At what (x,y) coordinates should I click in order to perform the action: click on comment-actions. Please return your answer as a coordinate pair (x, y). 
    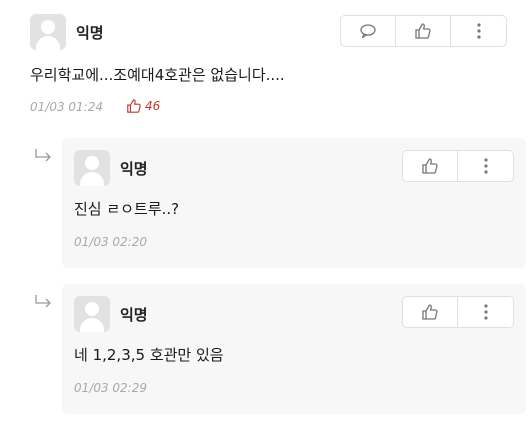
    Looking at the image, I should click on (423, 31).